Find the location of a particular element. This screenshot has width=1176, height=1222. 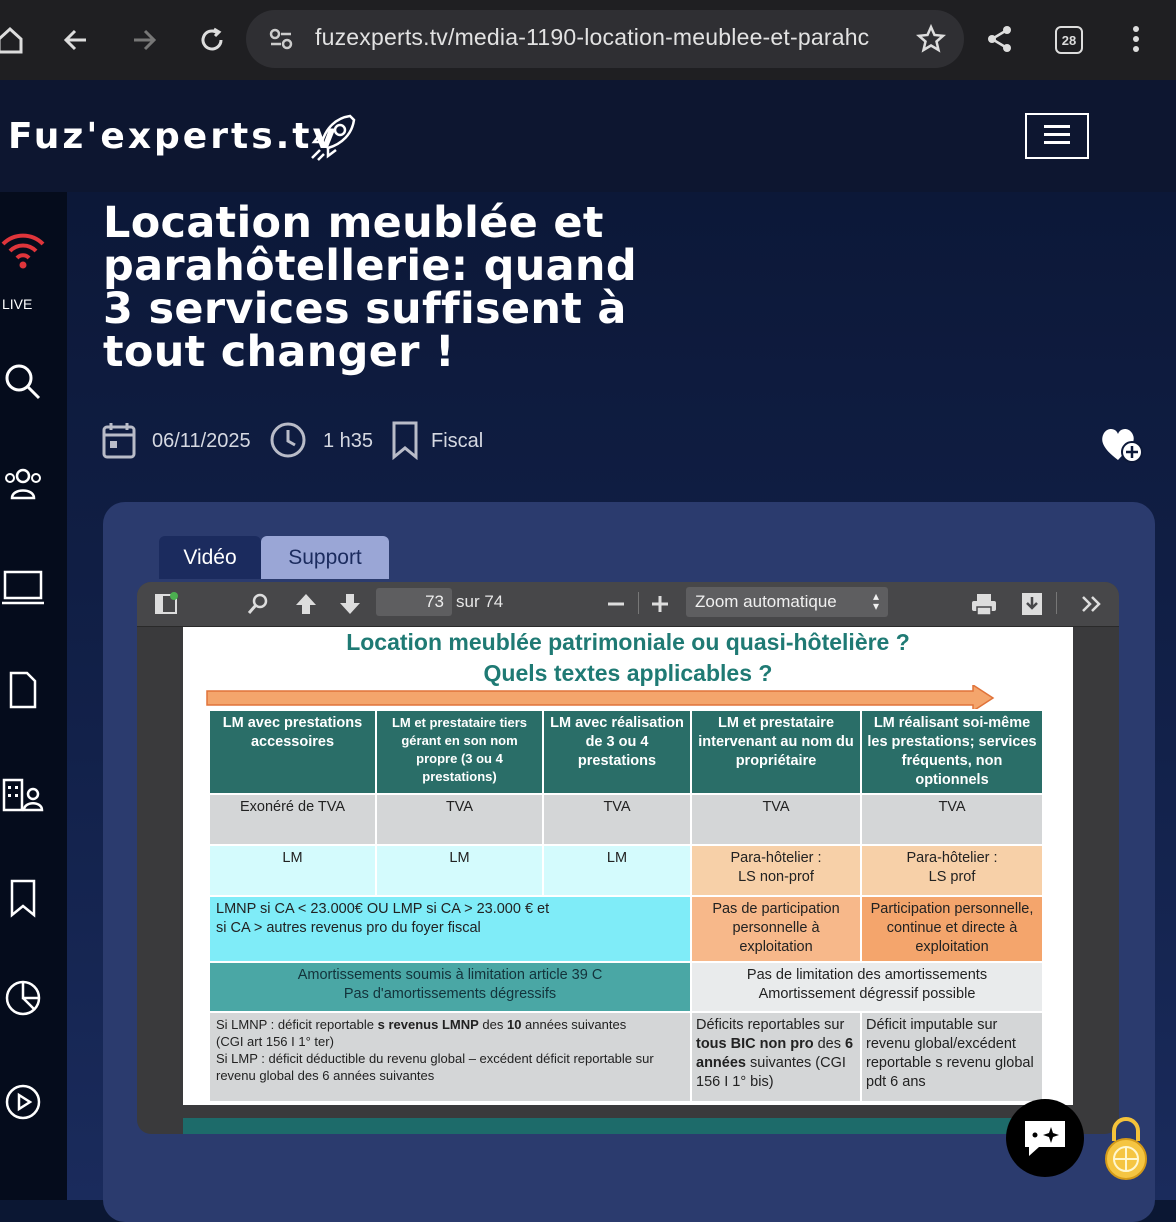

tab-video: Vidéo is located at coordinates (210, 557).